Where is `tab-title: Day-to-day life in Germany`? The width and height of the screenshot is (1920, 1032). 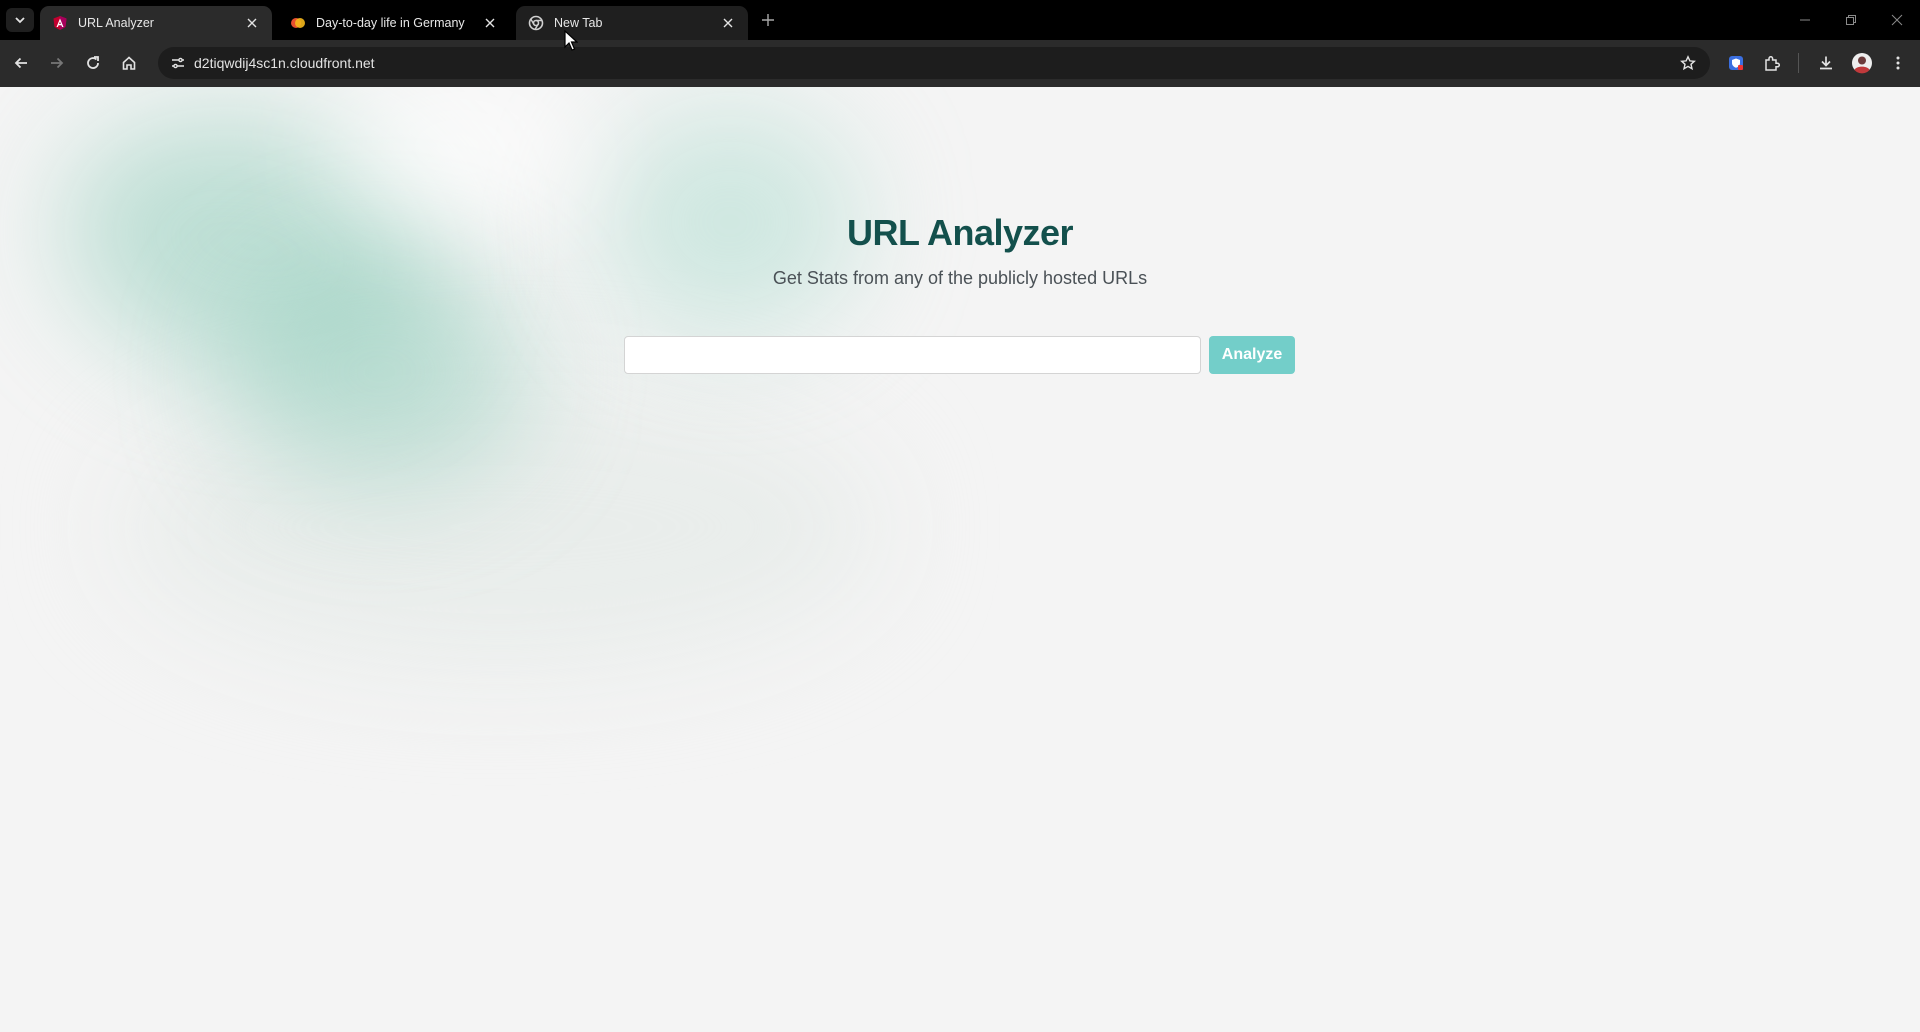 tab-title: Day-to-day life in Germany is located at coordinates (390, 23).